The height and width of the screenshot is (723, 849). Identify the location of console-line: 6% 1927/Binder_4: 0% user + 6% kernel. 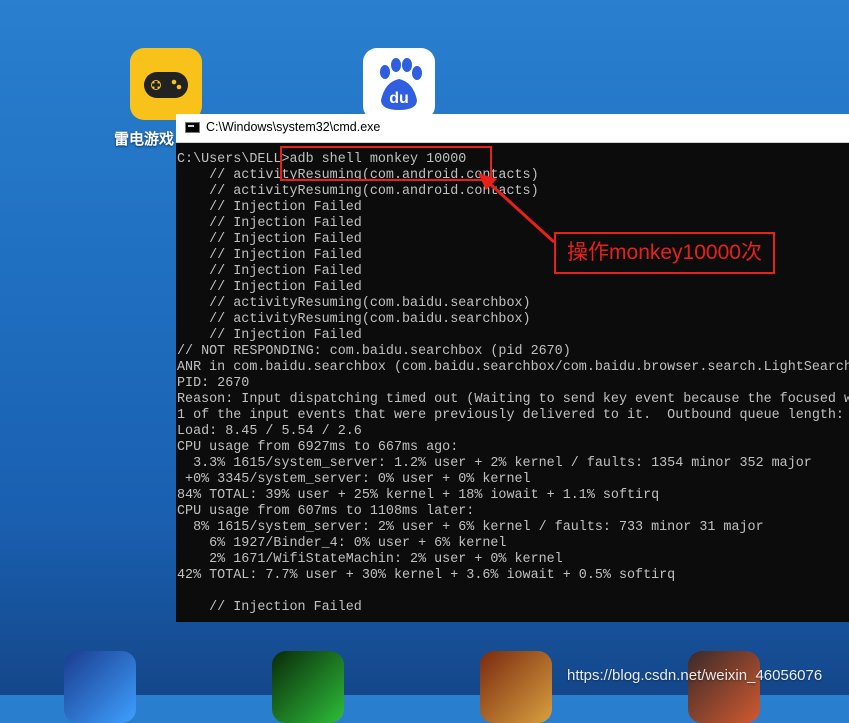
(342, 543).